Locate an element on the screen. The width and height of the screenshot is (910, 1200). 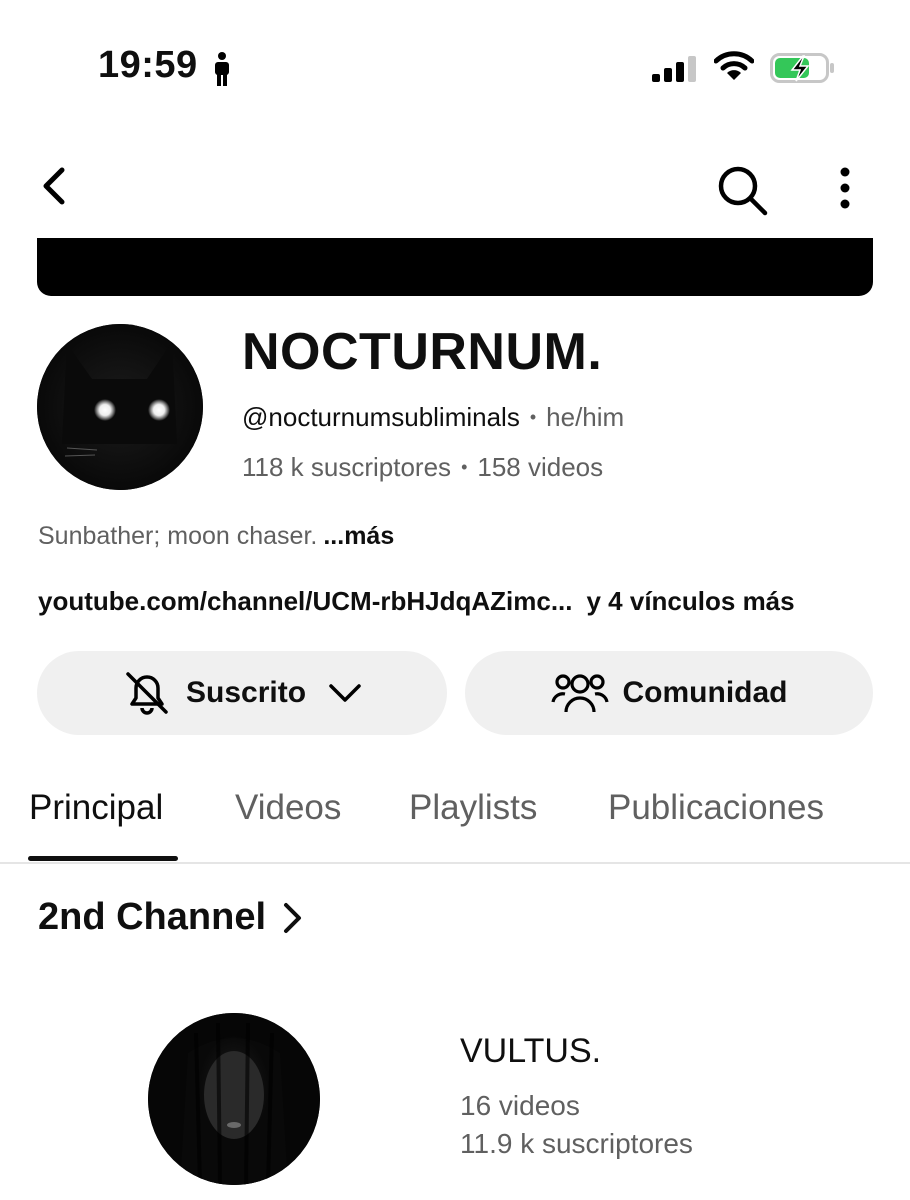
stats-row: 118 k suscriptores • 158 videos is located at coordinates (423, 467).